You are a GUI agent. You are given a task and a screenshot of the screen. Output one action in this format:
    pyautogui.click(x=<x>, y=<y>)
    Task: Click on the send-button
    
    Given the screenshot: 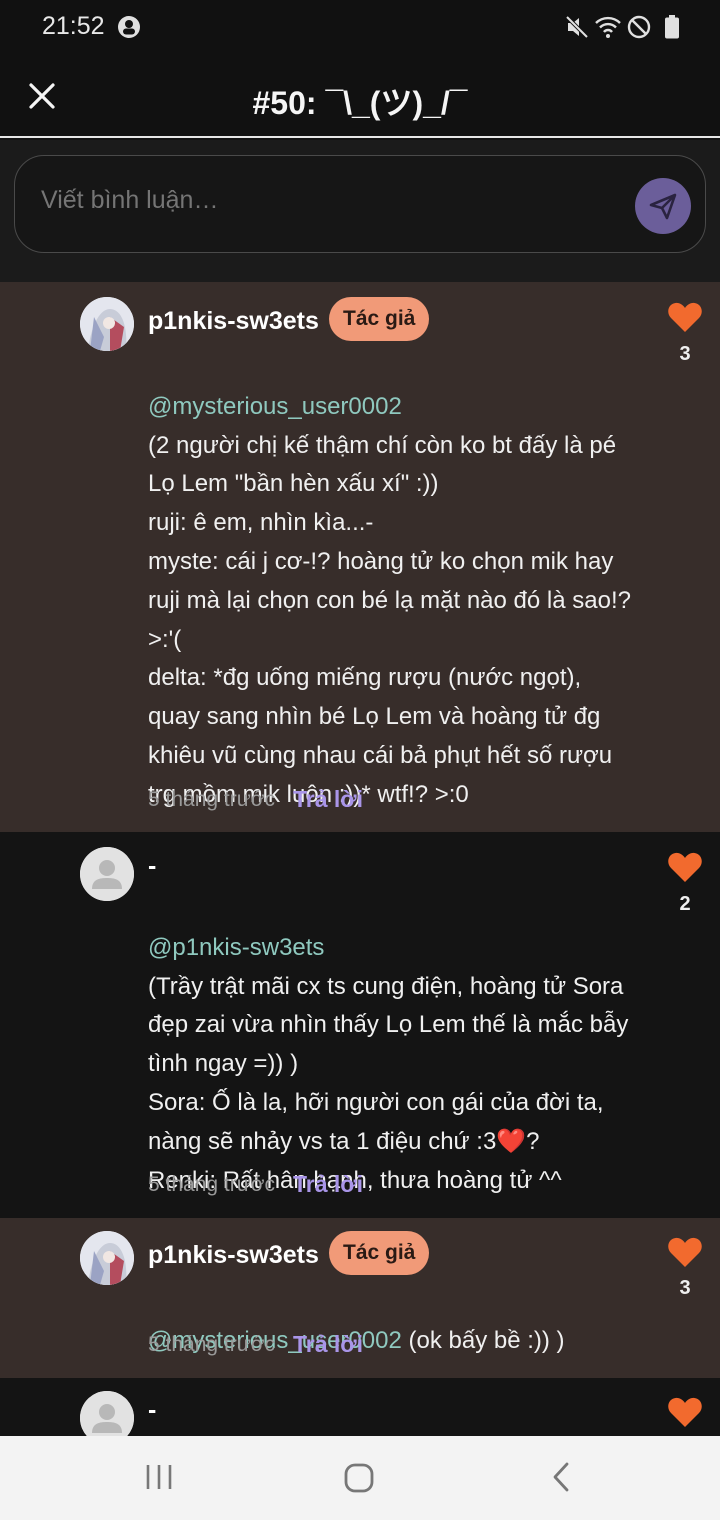 What is the action you would take?
    pyautogui.click(x=663, y=206)
    